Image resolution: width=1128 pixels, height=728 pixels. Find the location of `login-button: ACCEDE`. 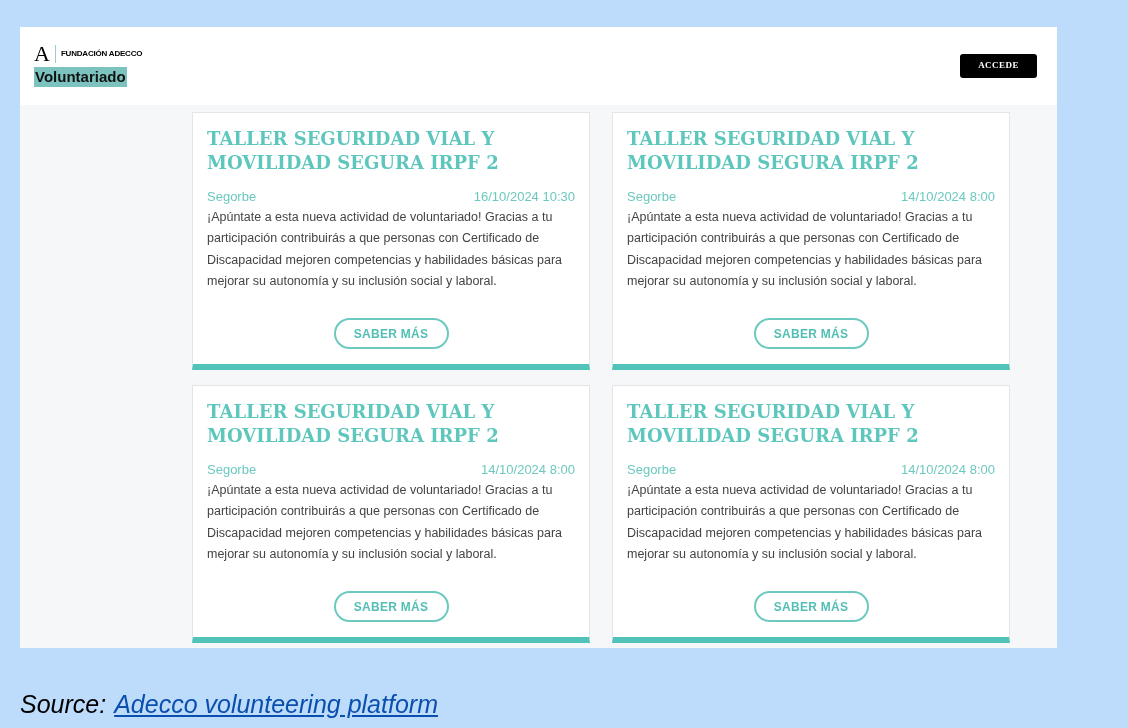

login-button: ACCEDE is located at coordinates (998, 66).